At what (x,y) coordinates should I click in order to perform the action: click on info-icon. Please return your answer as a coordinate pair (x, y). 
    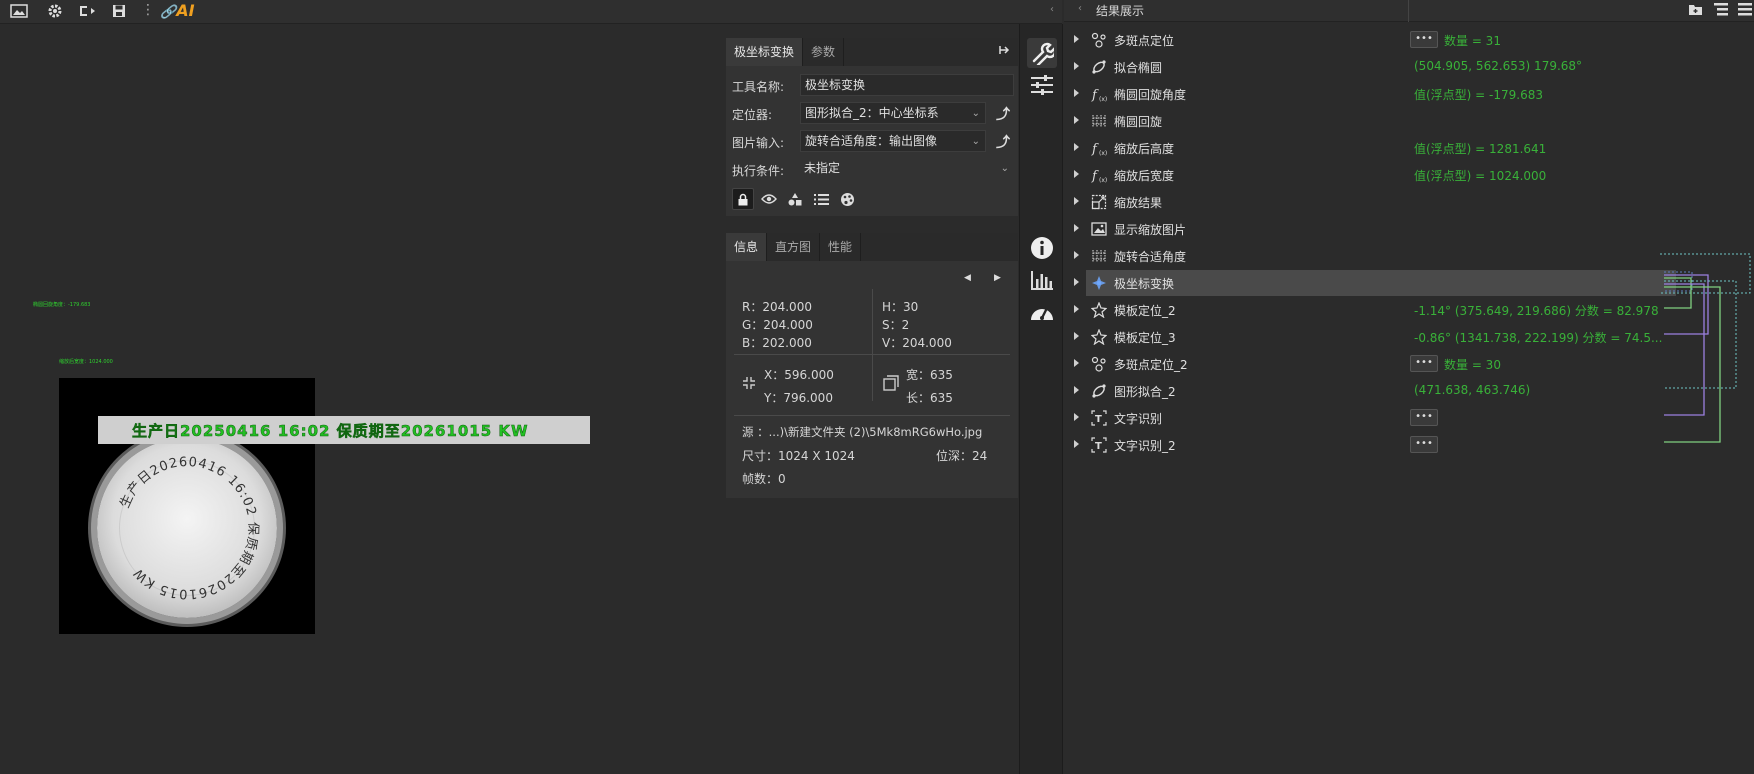
    Looking at the image, I should click on (1042, 248).